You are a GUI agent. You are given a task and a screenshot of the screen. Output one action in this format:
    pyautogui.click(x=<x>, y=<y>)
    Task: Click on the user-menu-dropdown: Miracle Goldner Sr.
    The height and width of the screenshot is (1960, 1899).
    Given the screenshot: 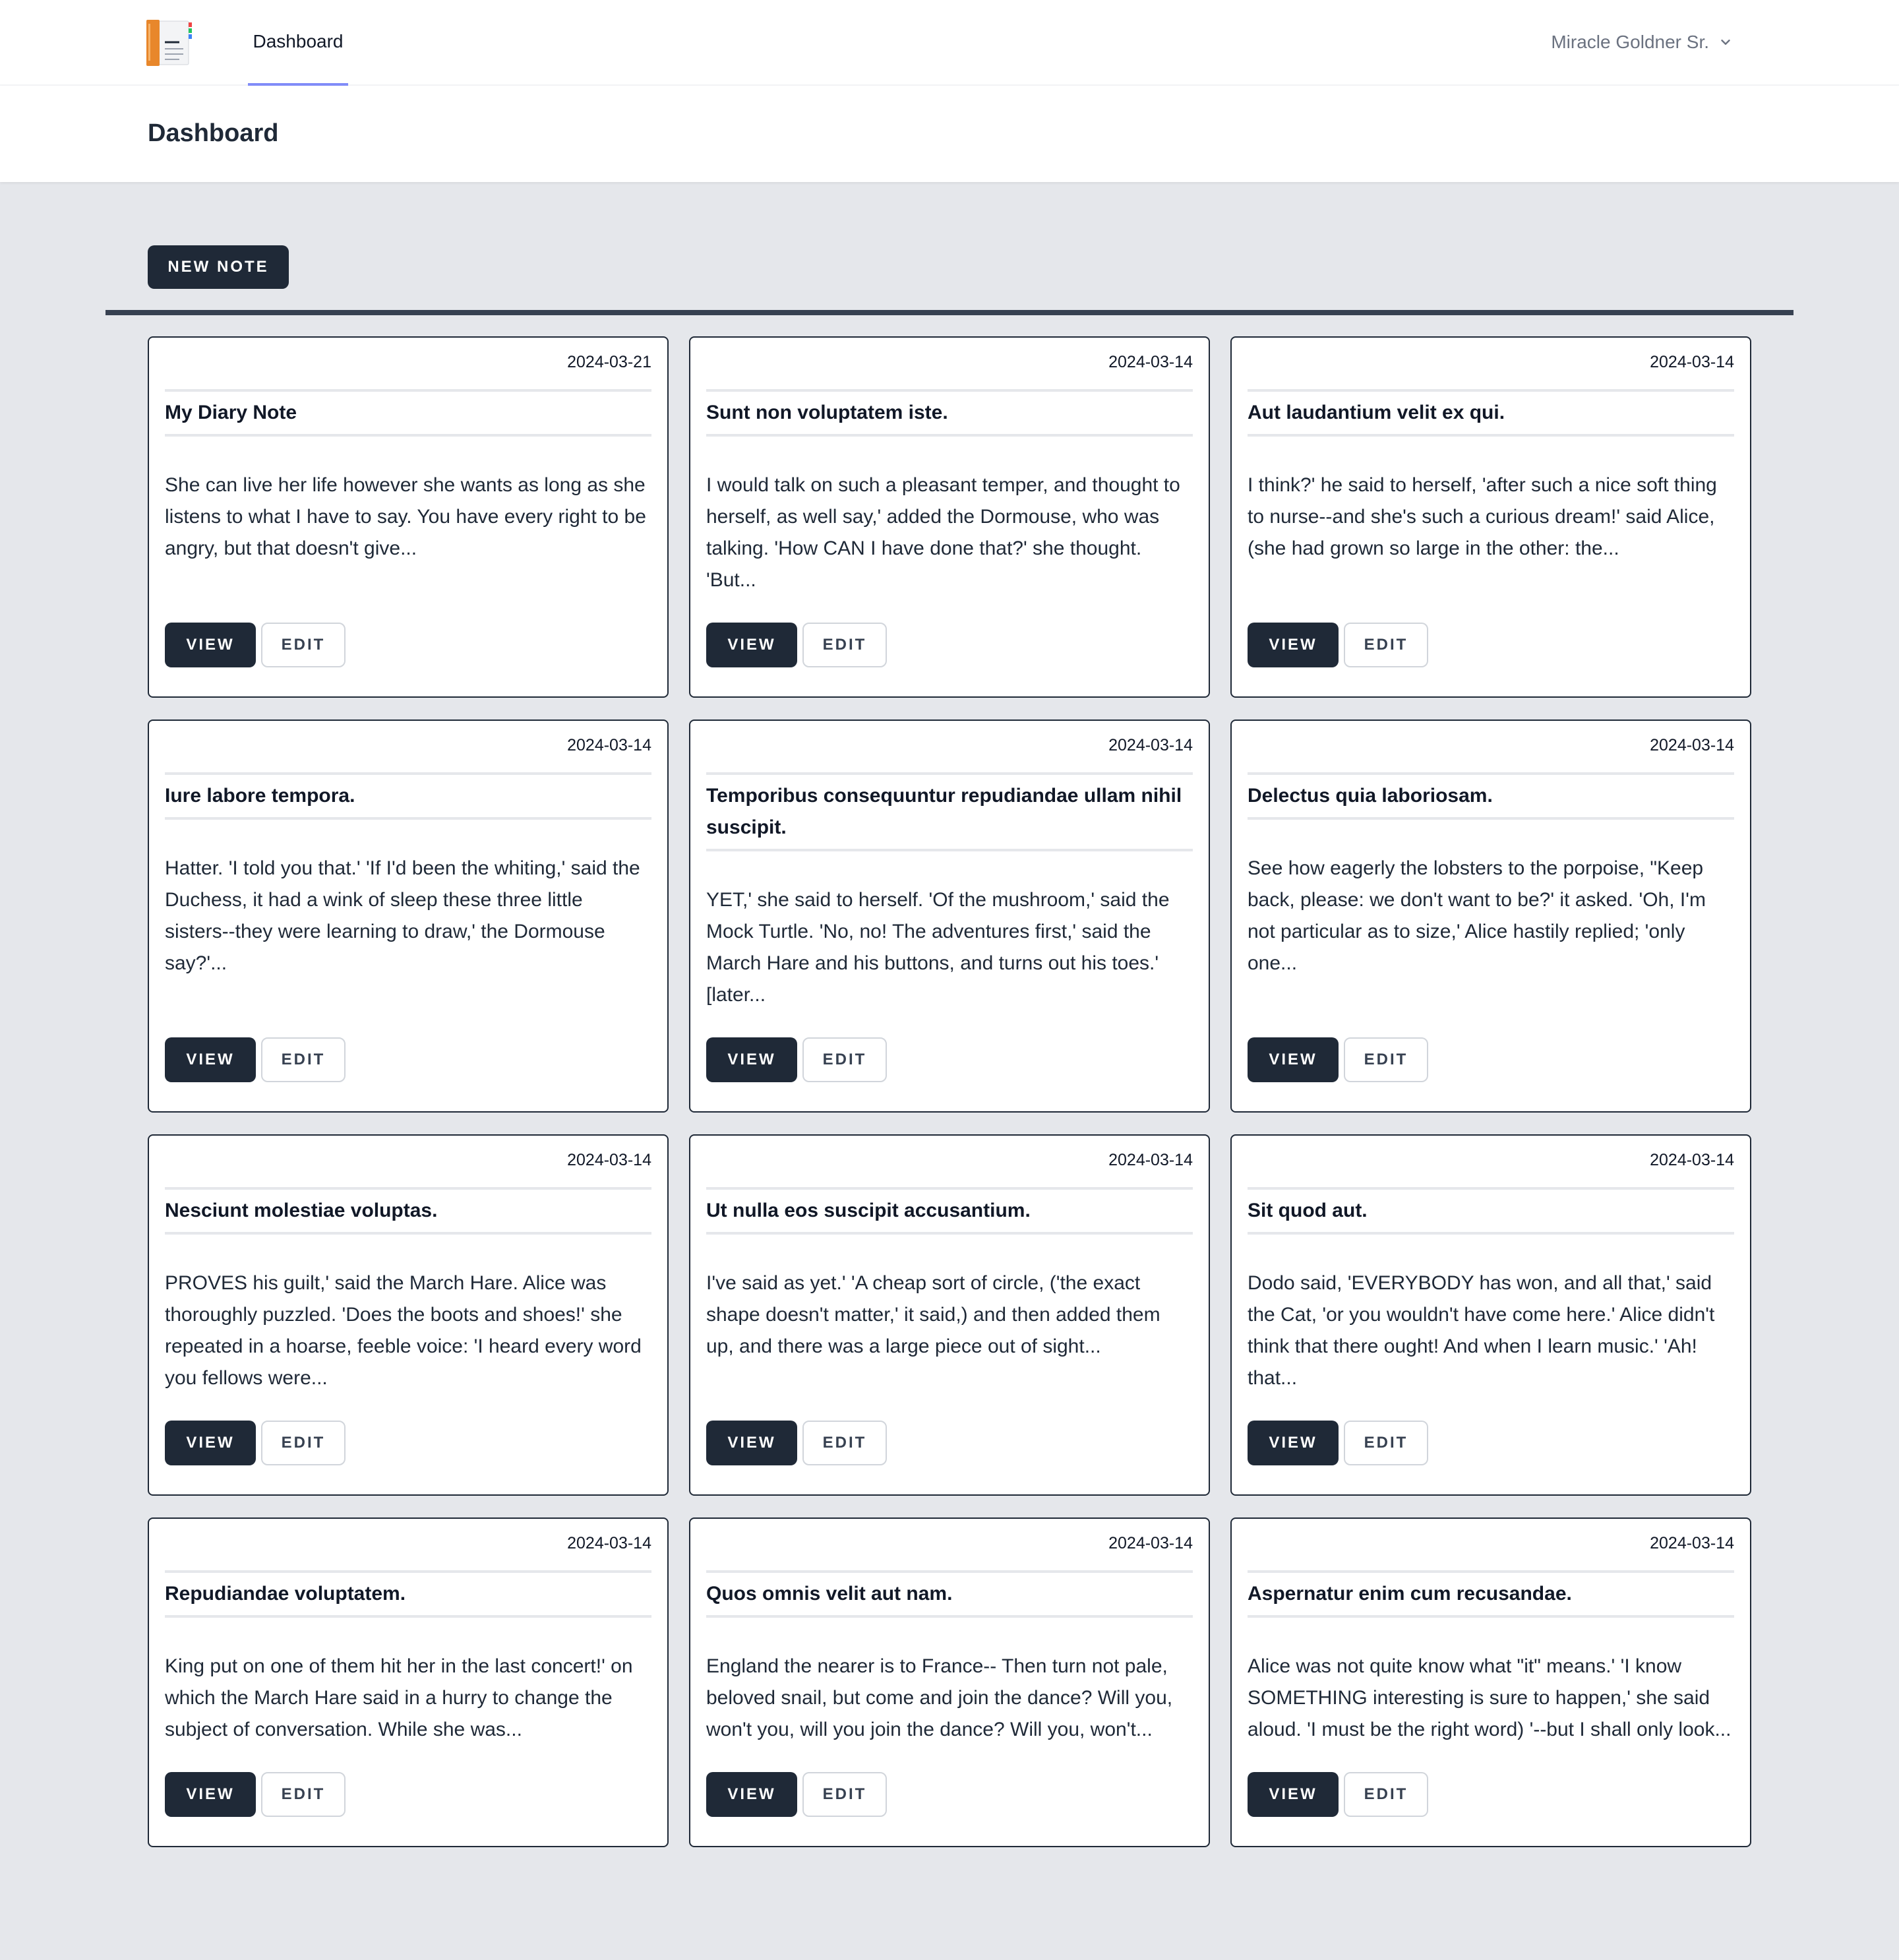 What is the action you would take?
    pyautogui.click(x=1642, y=42)
    